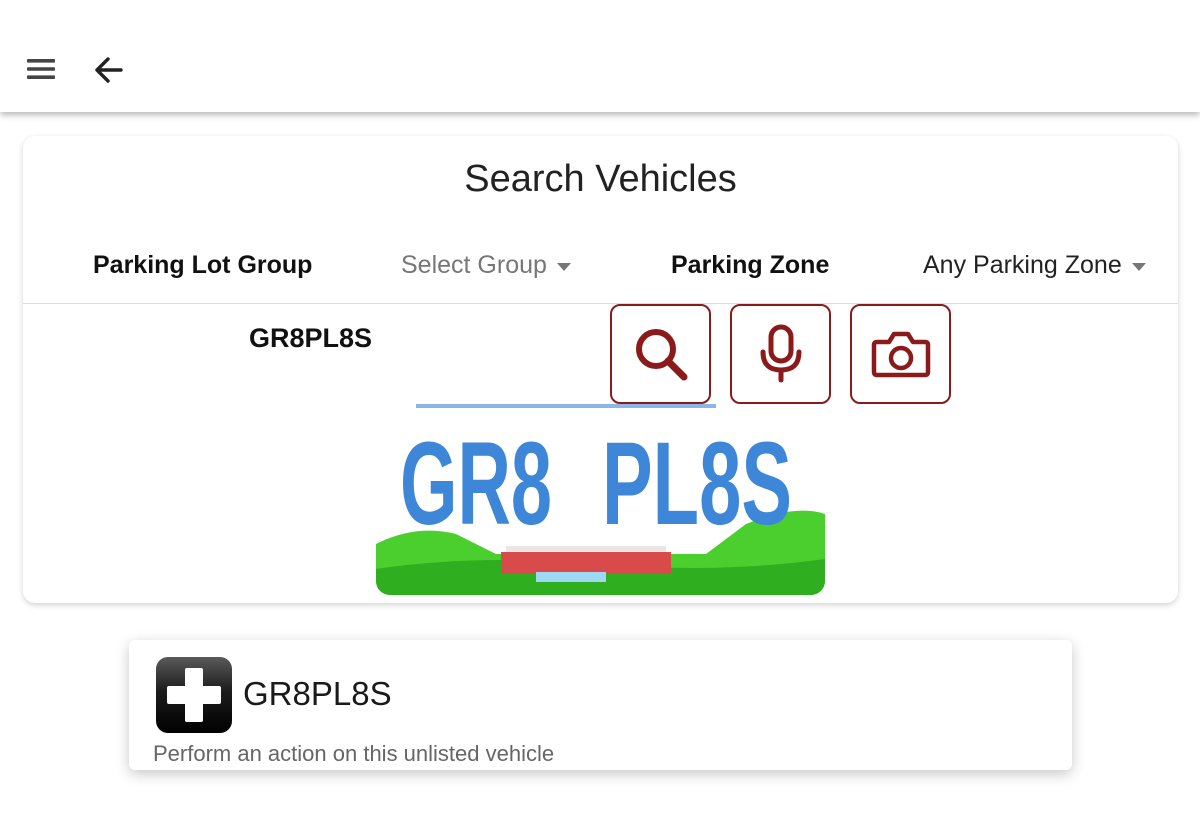 The width and height of the screenshot is (1200, 813). I want to click on plate-image-text-right: PL8S, so click(697, 484).